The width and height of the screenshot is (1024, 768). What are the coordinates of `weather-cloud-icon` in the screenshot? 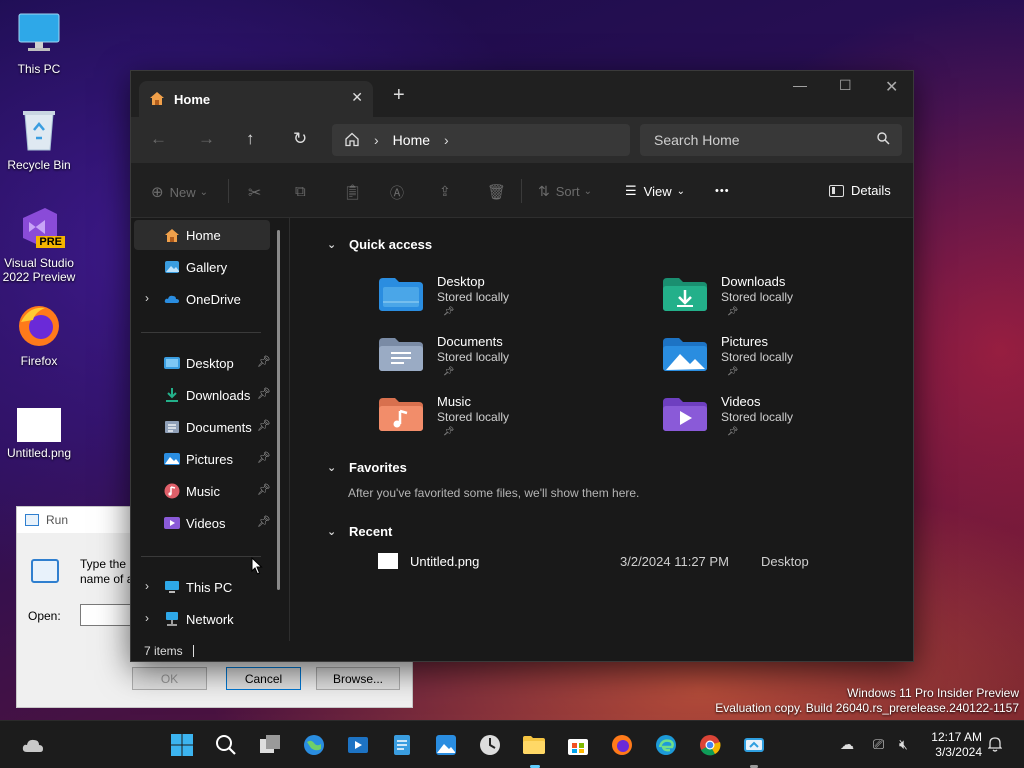 It's located at (33, 745).